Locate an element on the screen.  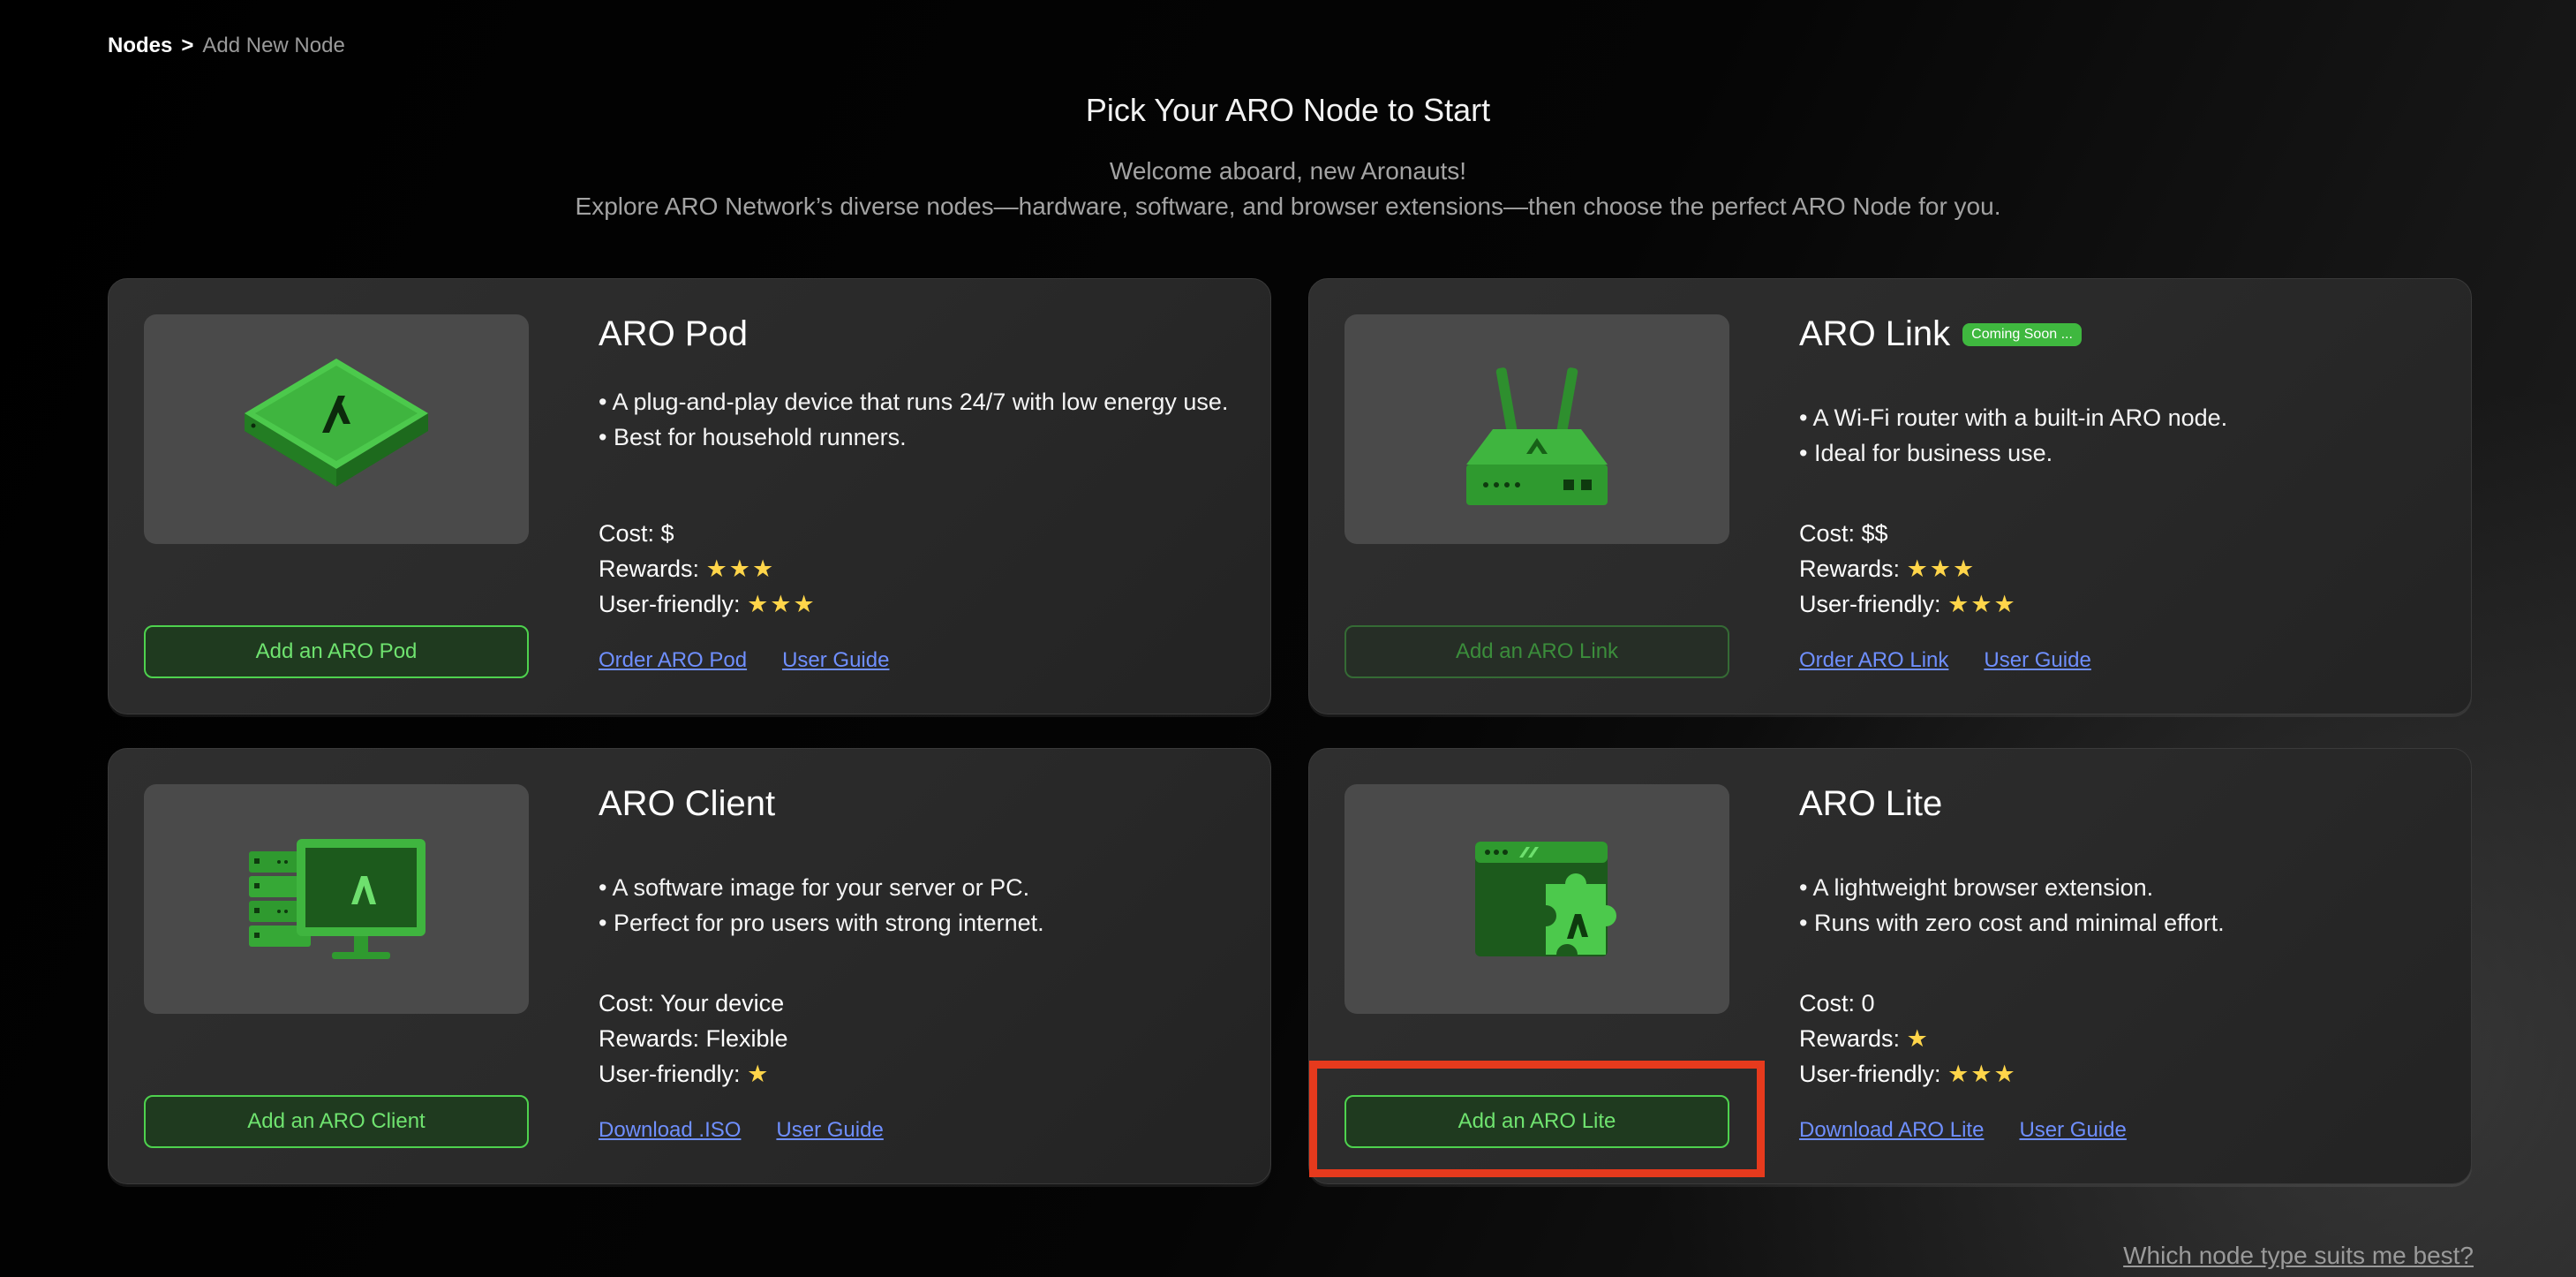
add-aro-client-button: Add an ARO Client is located at coordinates (337, 1121).